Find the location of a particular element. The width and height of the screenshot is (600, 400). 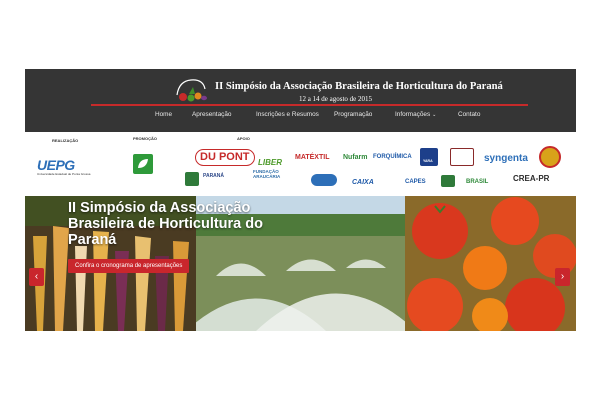

ministerio-logo is located at coordinates (448, 181).